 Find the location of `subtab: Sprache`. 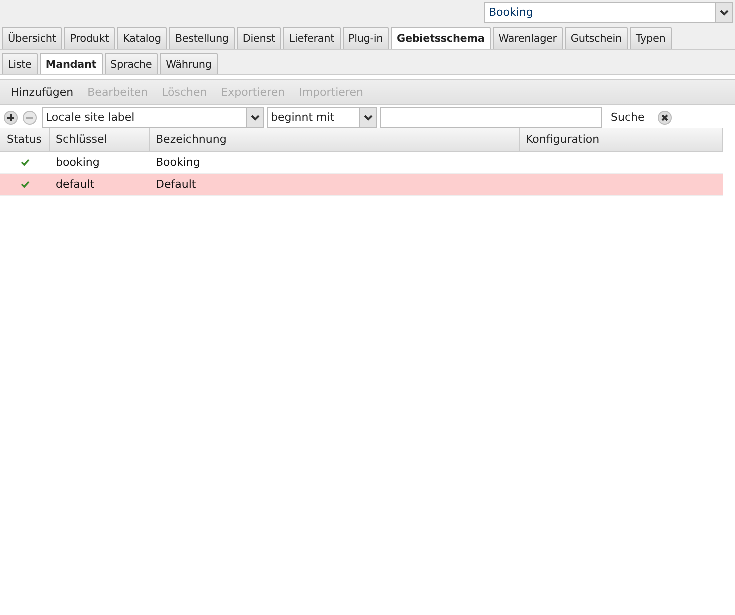

subtab: Sprache is located at coordinates (131, 63).